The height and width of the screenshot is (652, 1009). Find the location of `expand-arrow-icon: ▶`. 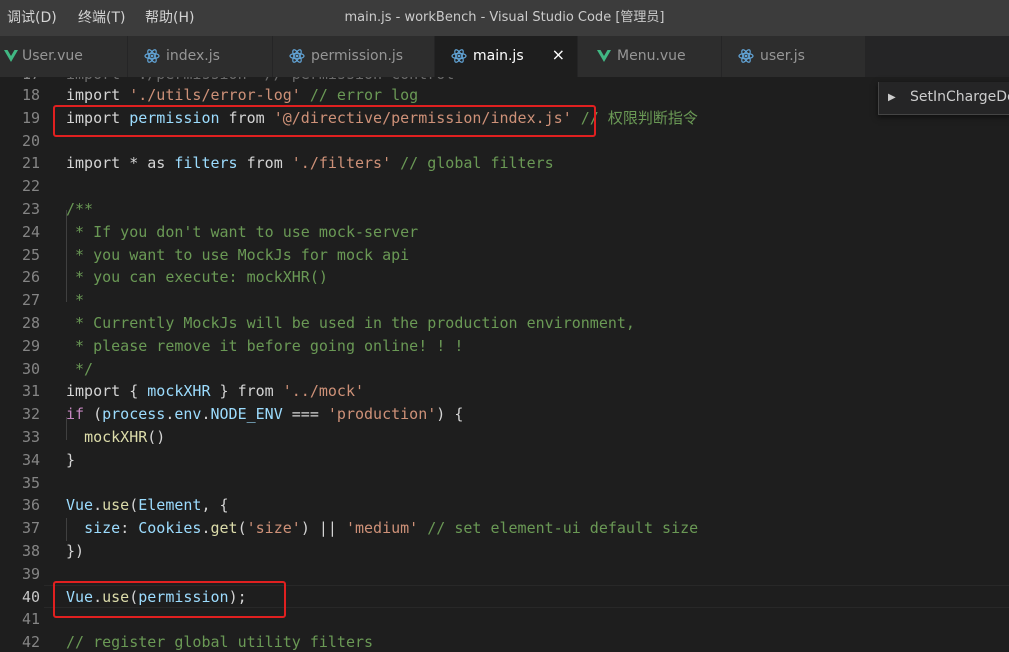

expand-arrow-icon: ▶ is located at coordinates (892, 97).